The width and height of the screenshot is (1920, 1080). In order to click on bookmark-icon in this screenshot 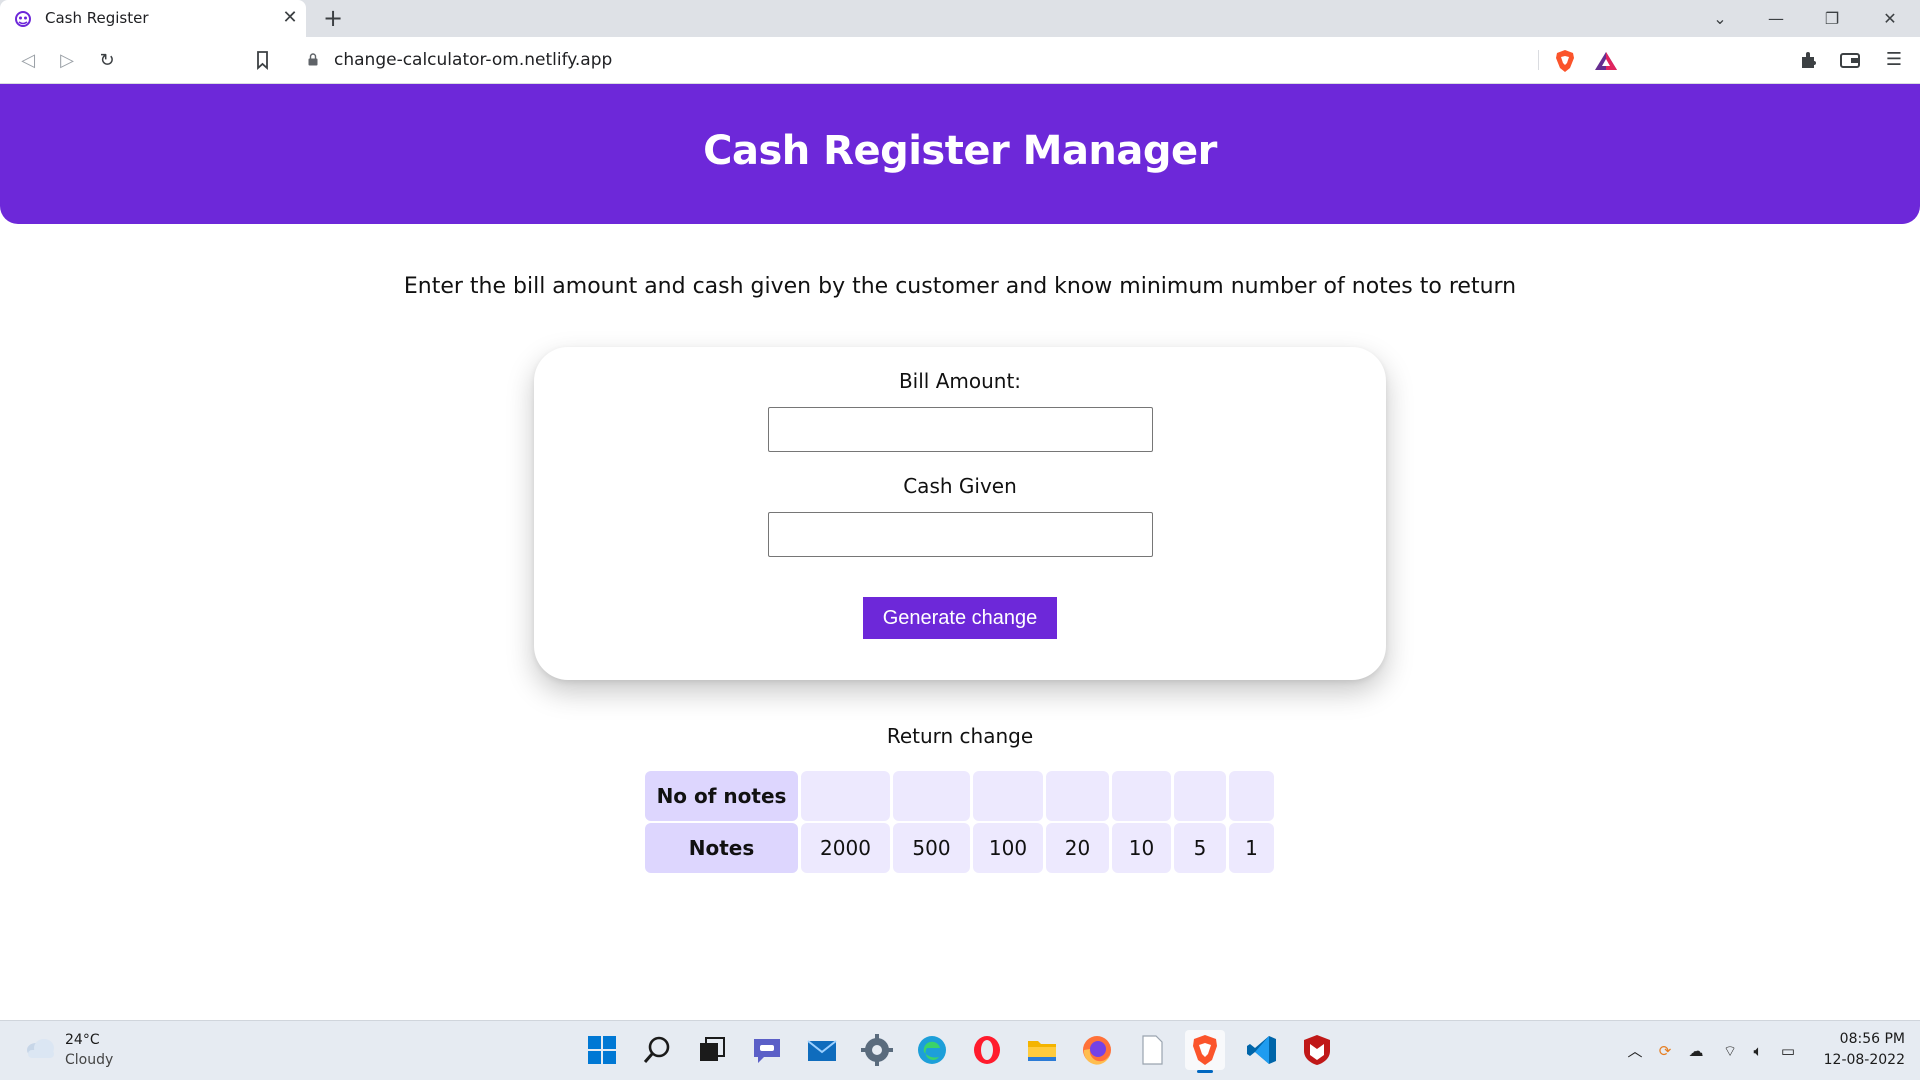, I will do `click(263, 60)`.